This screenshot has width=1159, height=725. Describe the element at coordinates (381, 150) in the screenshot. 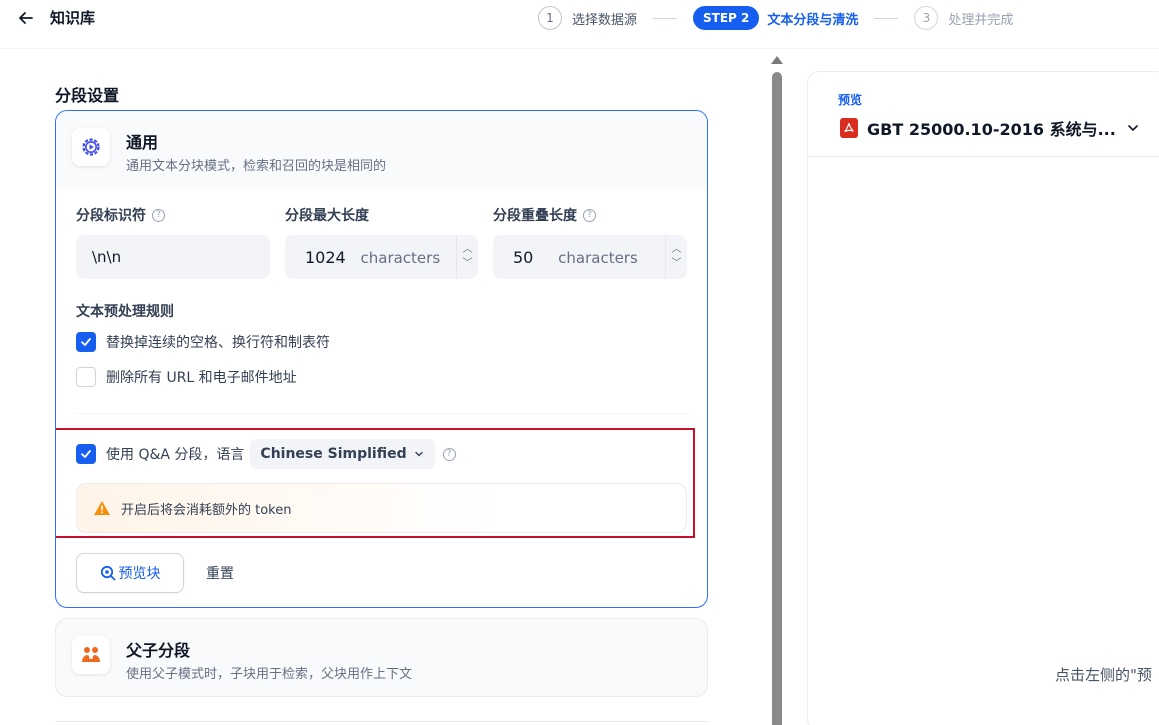

I see `general-mode-header: 通用 通用文本分块模式，检索和召回的块是相同的` at that location.